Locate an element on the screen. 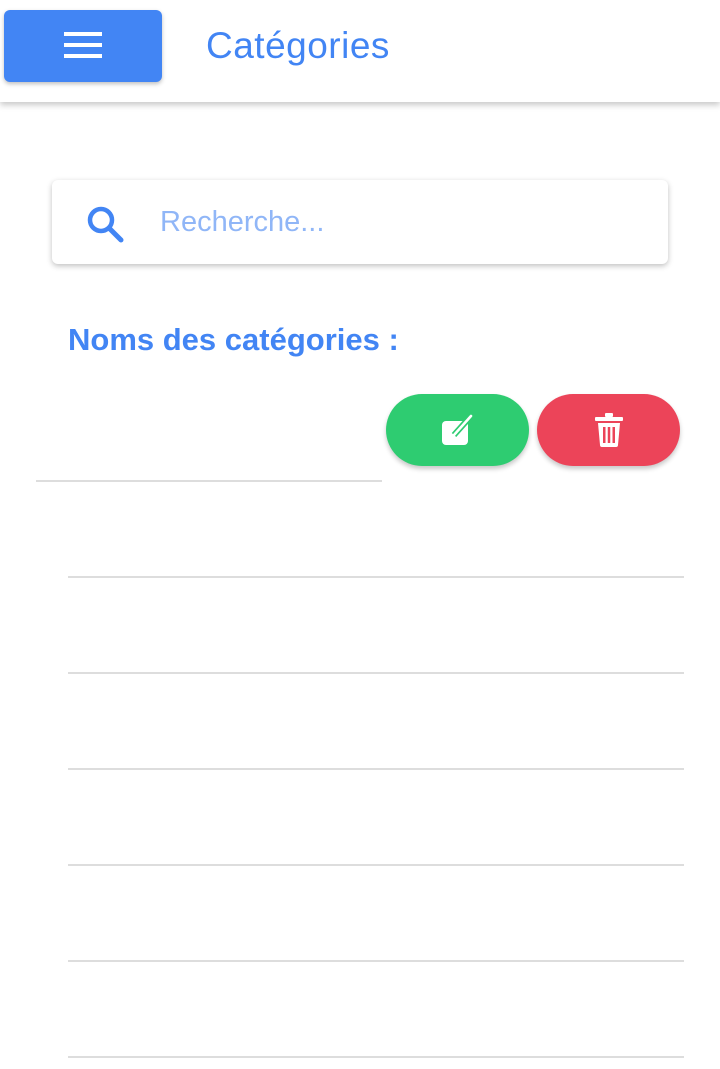  search-input is located at coordinates (405, 222).